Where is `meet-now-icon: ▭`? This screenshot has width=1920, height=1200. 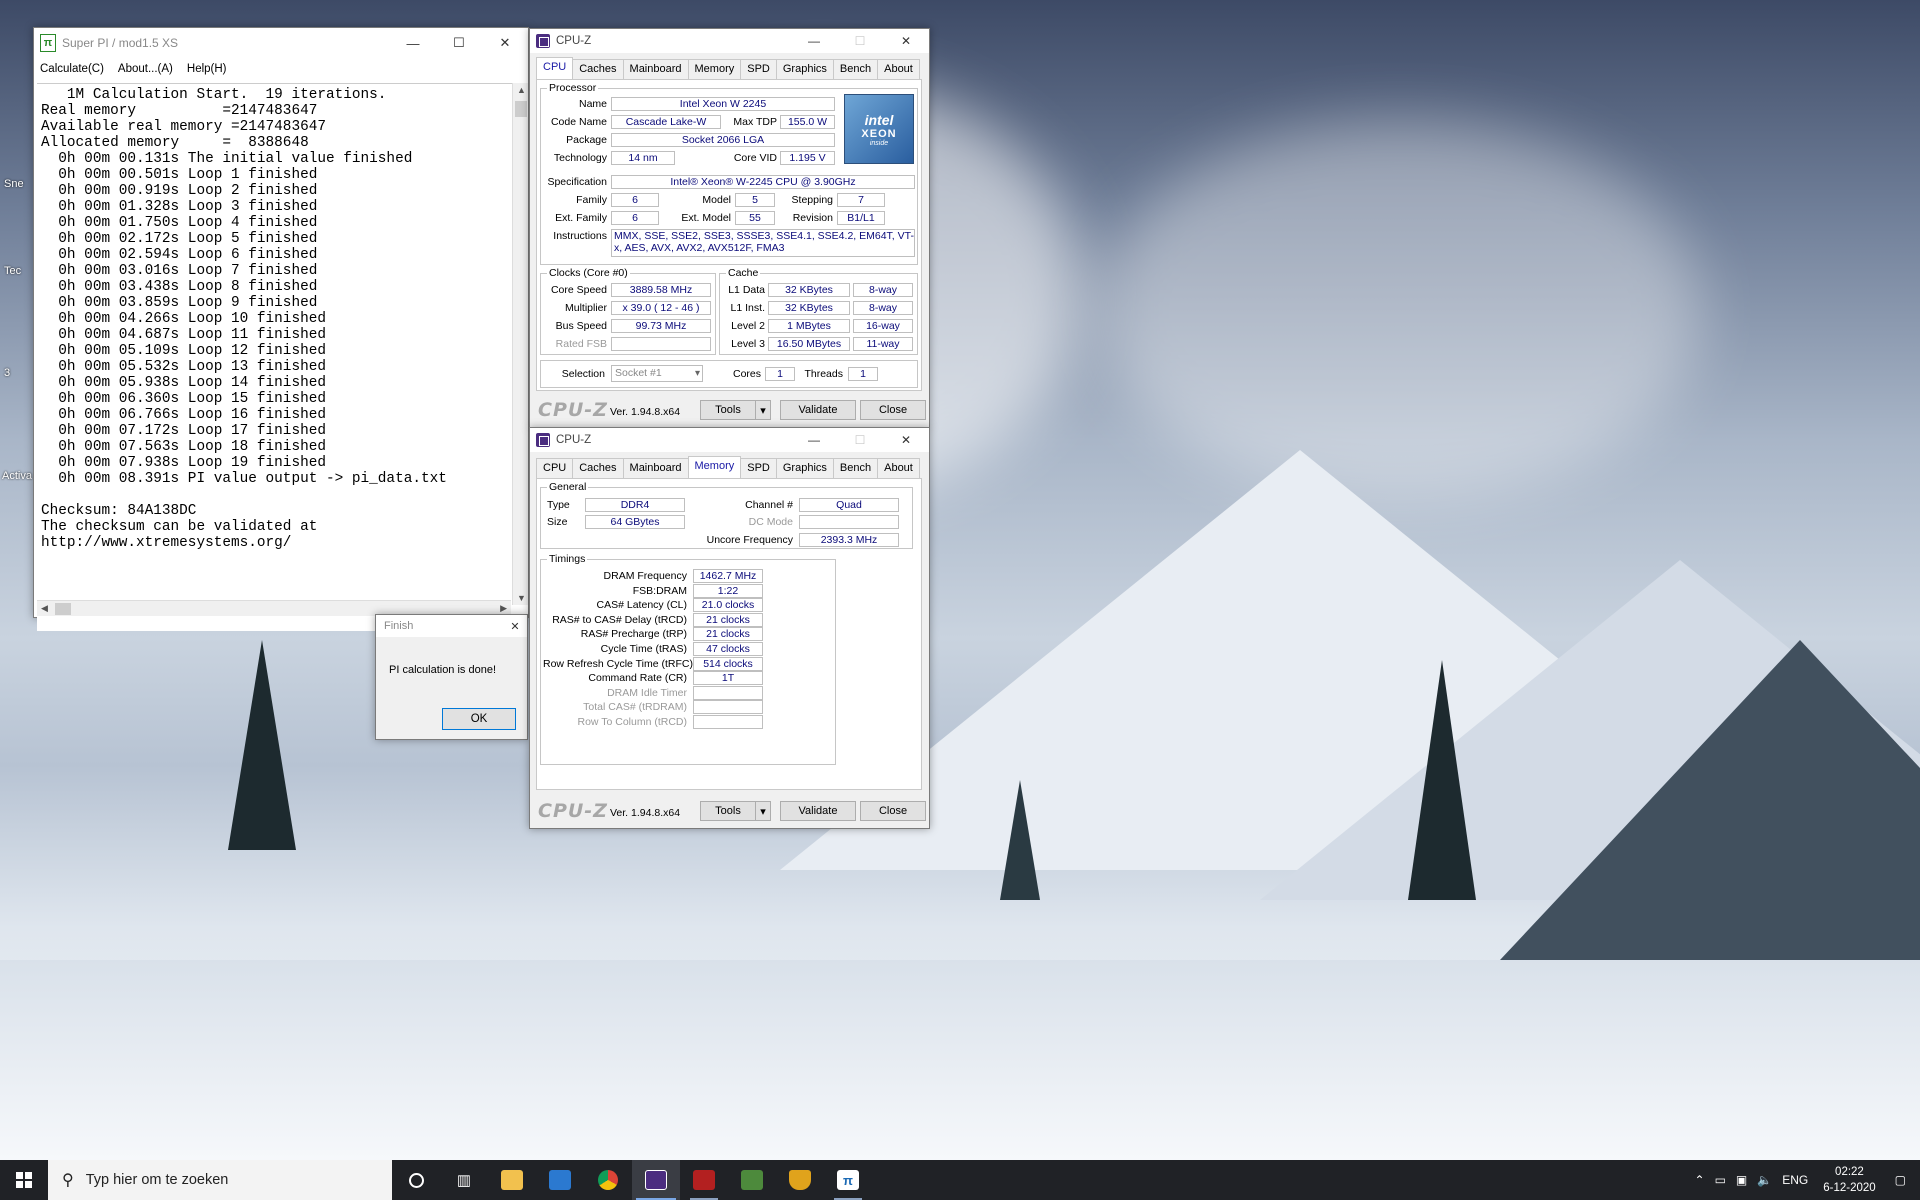 meet-now-icon: ▭ is located at coordinates (1720, 1180).